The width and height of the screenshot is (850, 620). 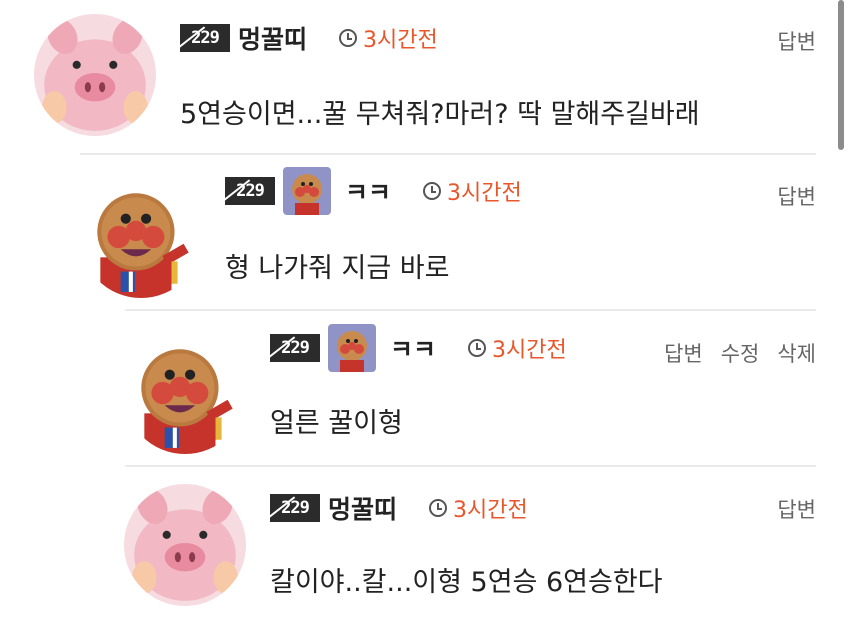 What do you see at coordinates (466, 582) in the screenshot?
I see `comment-text: 칼이야..칼...이형 5연승 6연승한다` at bounding box center [466, 582].